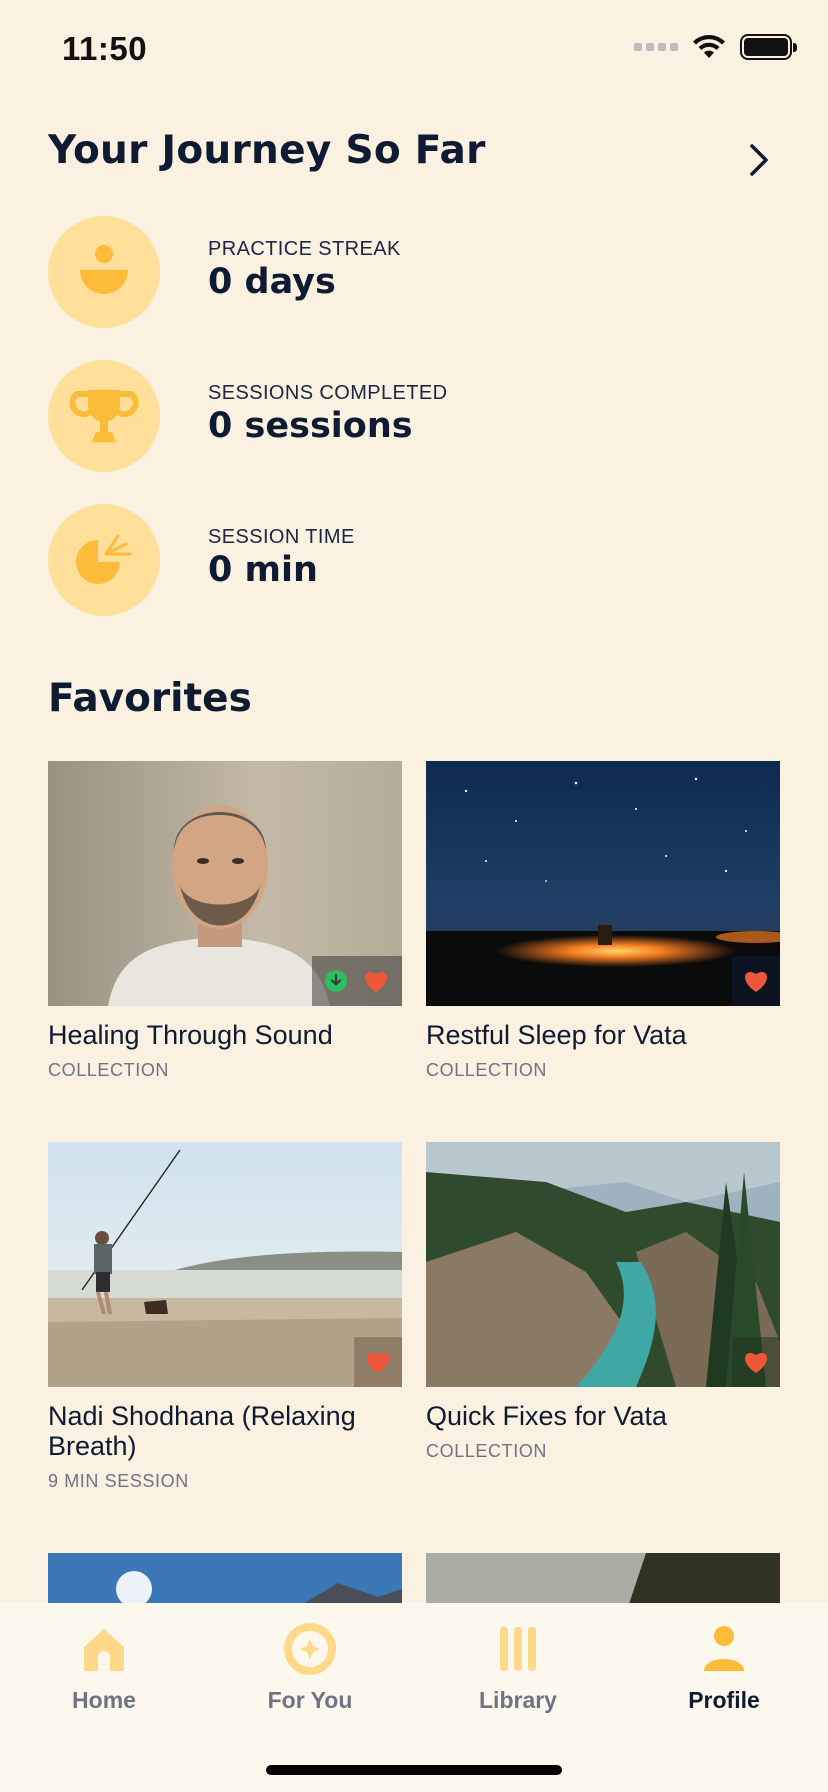 This screenshot has width=828, height=1792. Describe the element at coordinates (267, 150) in the screenshot. I see `journey-title: Your Journey So Far` at that location.